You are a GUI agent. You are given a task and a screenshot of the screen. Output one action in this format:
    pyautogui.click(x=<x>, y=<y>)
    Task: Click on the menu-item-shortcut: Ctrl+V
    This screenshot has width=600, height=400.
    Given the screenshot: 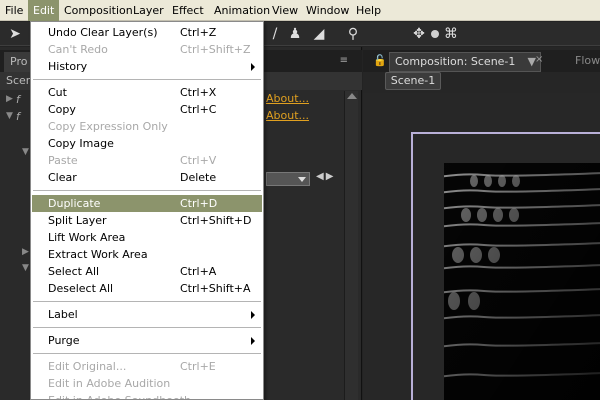 What is the action you would take?
    pyautogui.click(x=198, y=160)
    